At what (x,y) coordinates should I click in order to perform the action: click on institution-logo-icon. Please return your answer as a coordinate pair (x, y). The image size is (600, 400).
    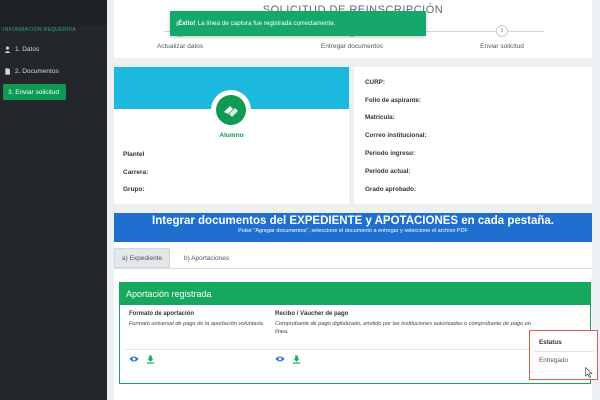
    Looking at the image, I should click on (231, 110).